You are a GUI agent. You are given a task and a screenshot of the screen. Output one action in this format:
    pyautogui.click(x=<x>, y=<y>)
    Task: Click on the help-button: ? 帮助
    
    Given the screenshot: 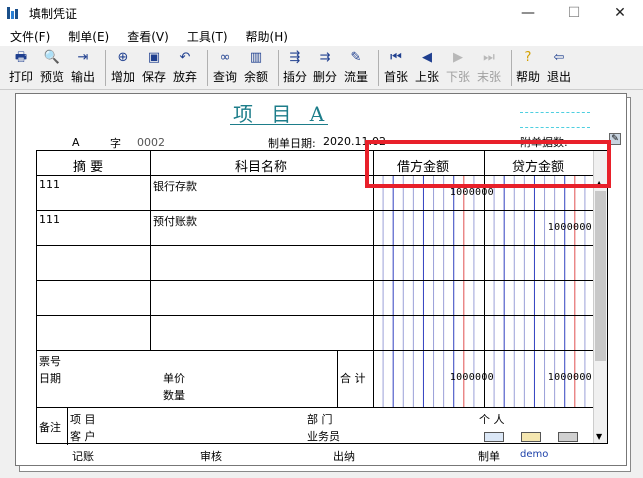 What is the action you would take?
    pyautogui.click(x=528, y=68)
    